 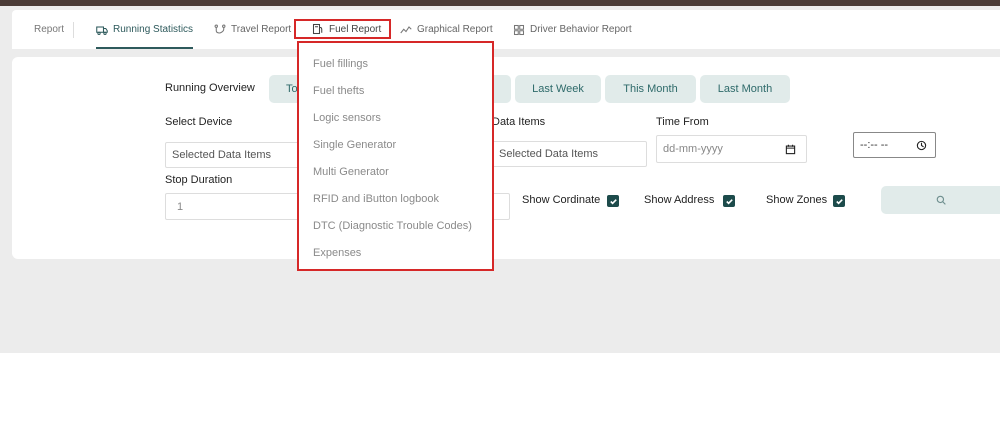 What do you see at coordinates (519, 29) in the screenshot?
I see `grid-icon` at bounding box center [519, 29].